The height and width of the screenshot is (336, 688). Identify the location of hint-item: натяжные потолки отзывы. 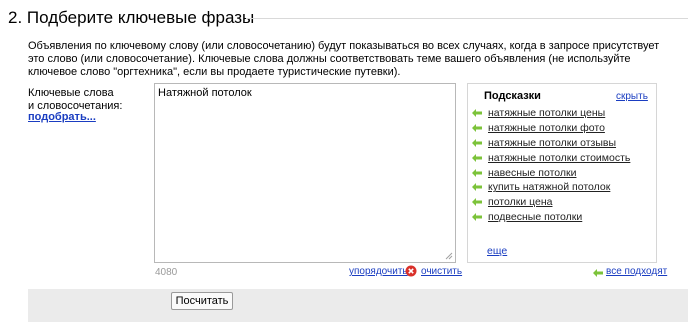
(551, 143).